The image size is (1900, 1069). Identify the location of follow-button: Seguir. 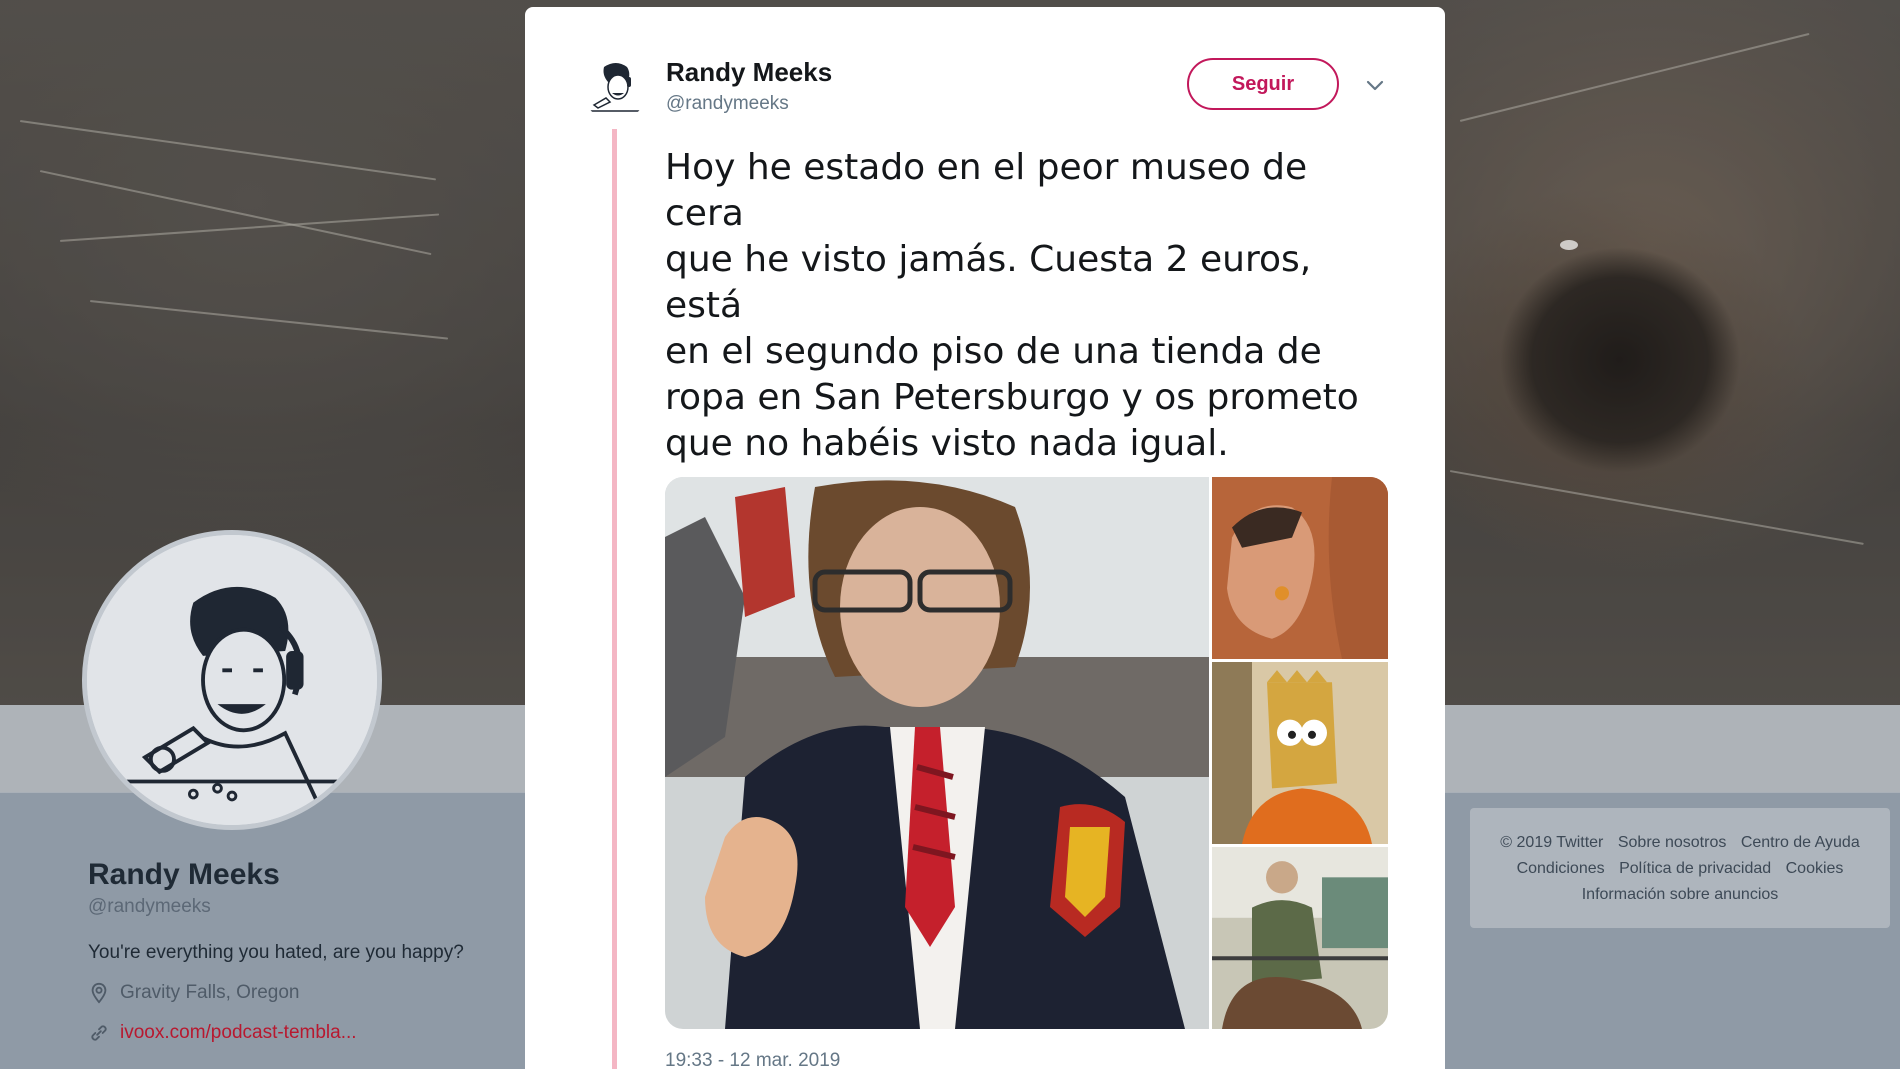
(1263, 84).